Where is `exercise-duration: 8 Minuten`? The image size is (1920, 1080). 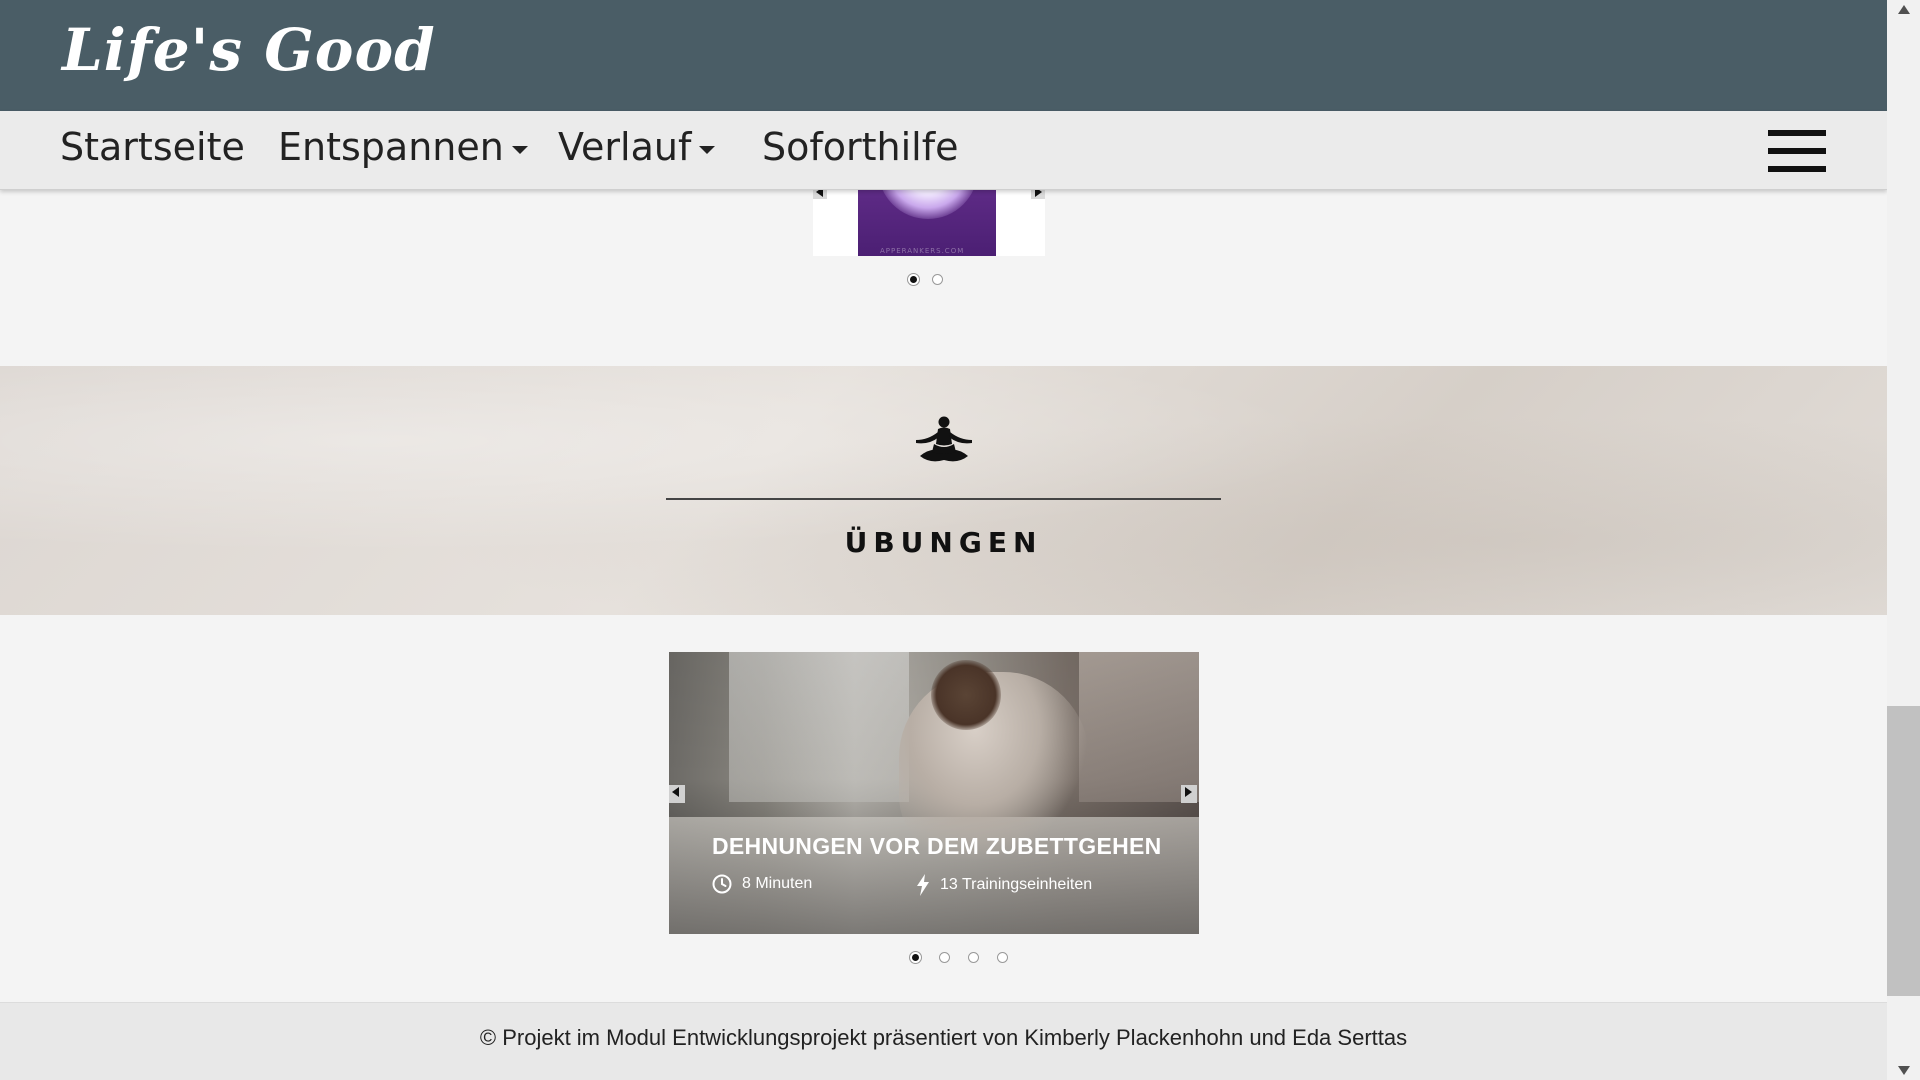 exercise-duration: 8 Minuten is located at coordinates (762, 884).